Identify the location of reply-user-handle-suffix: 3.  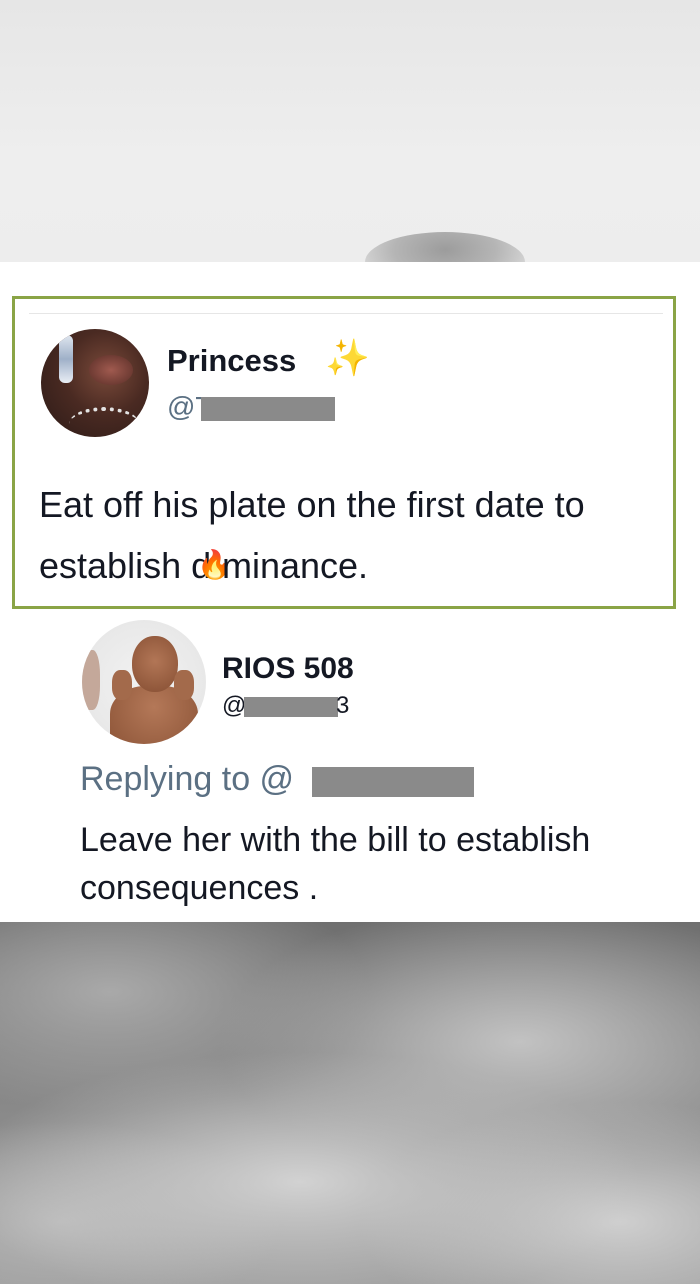
(343, 705).